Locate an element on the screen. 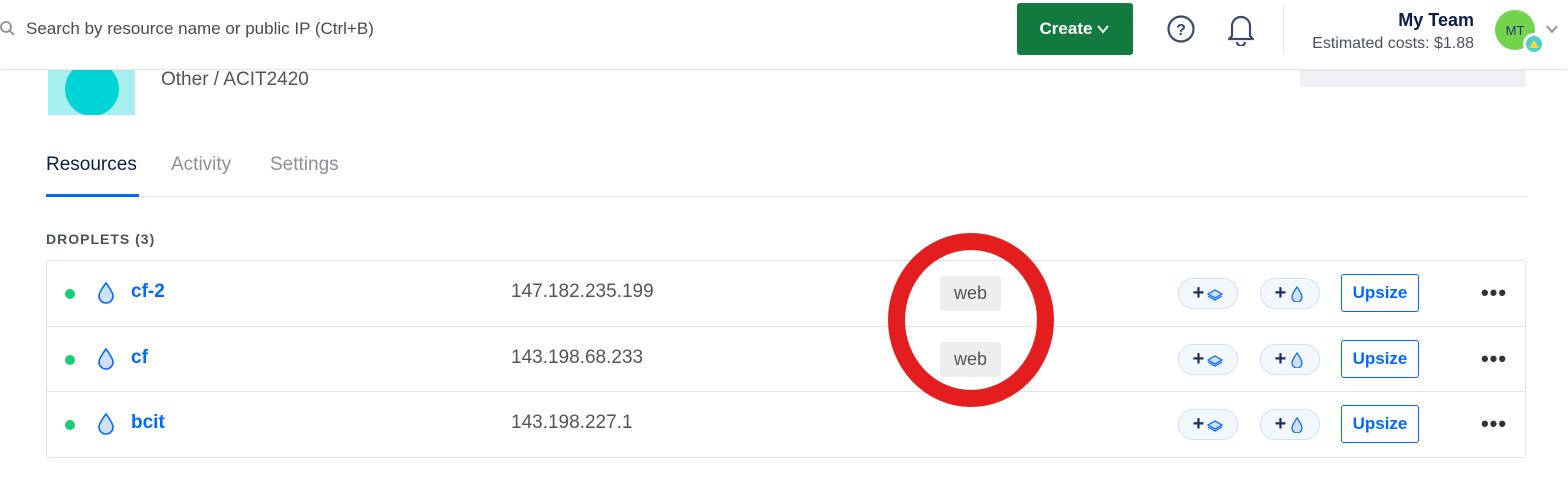 The width and height of the screenshot is (1568, 503). project-icon is located at coordinates (91, 92).